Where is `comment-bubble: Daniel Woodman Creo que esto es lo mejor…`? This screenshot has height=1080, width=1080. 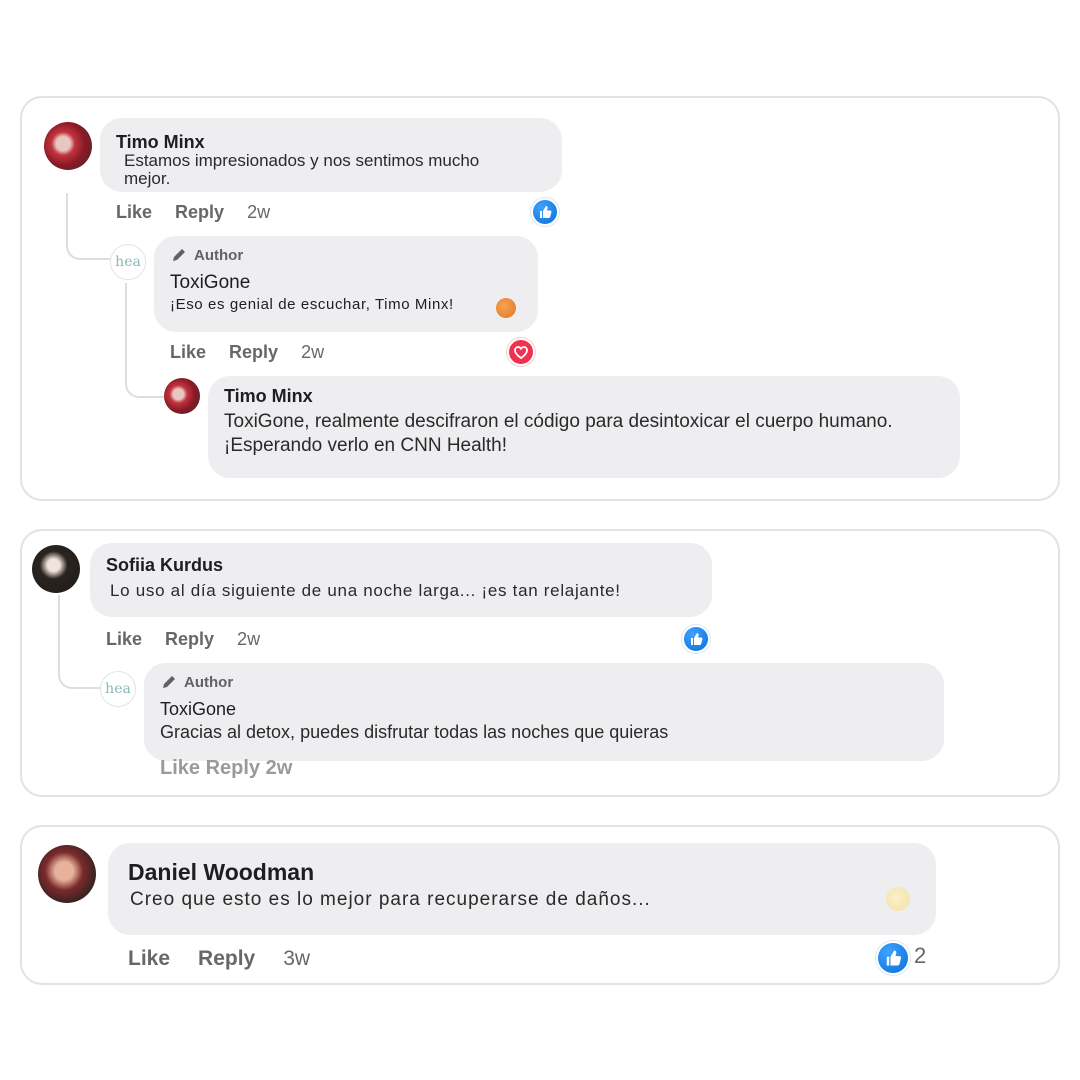
comment-bubble: Daniel Woodman Creo que esto es lo mejor… is located at coordinates (522, 889).